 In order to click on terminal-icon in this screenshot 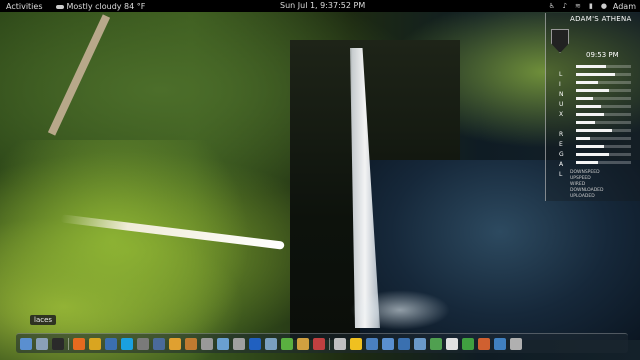, I will do `click(58, 343)`.